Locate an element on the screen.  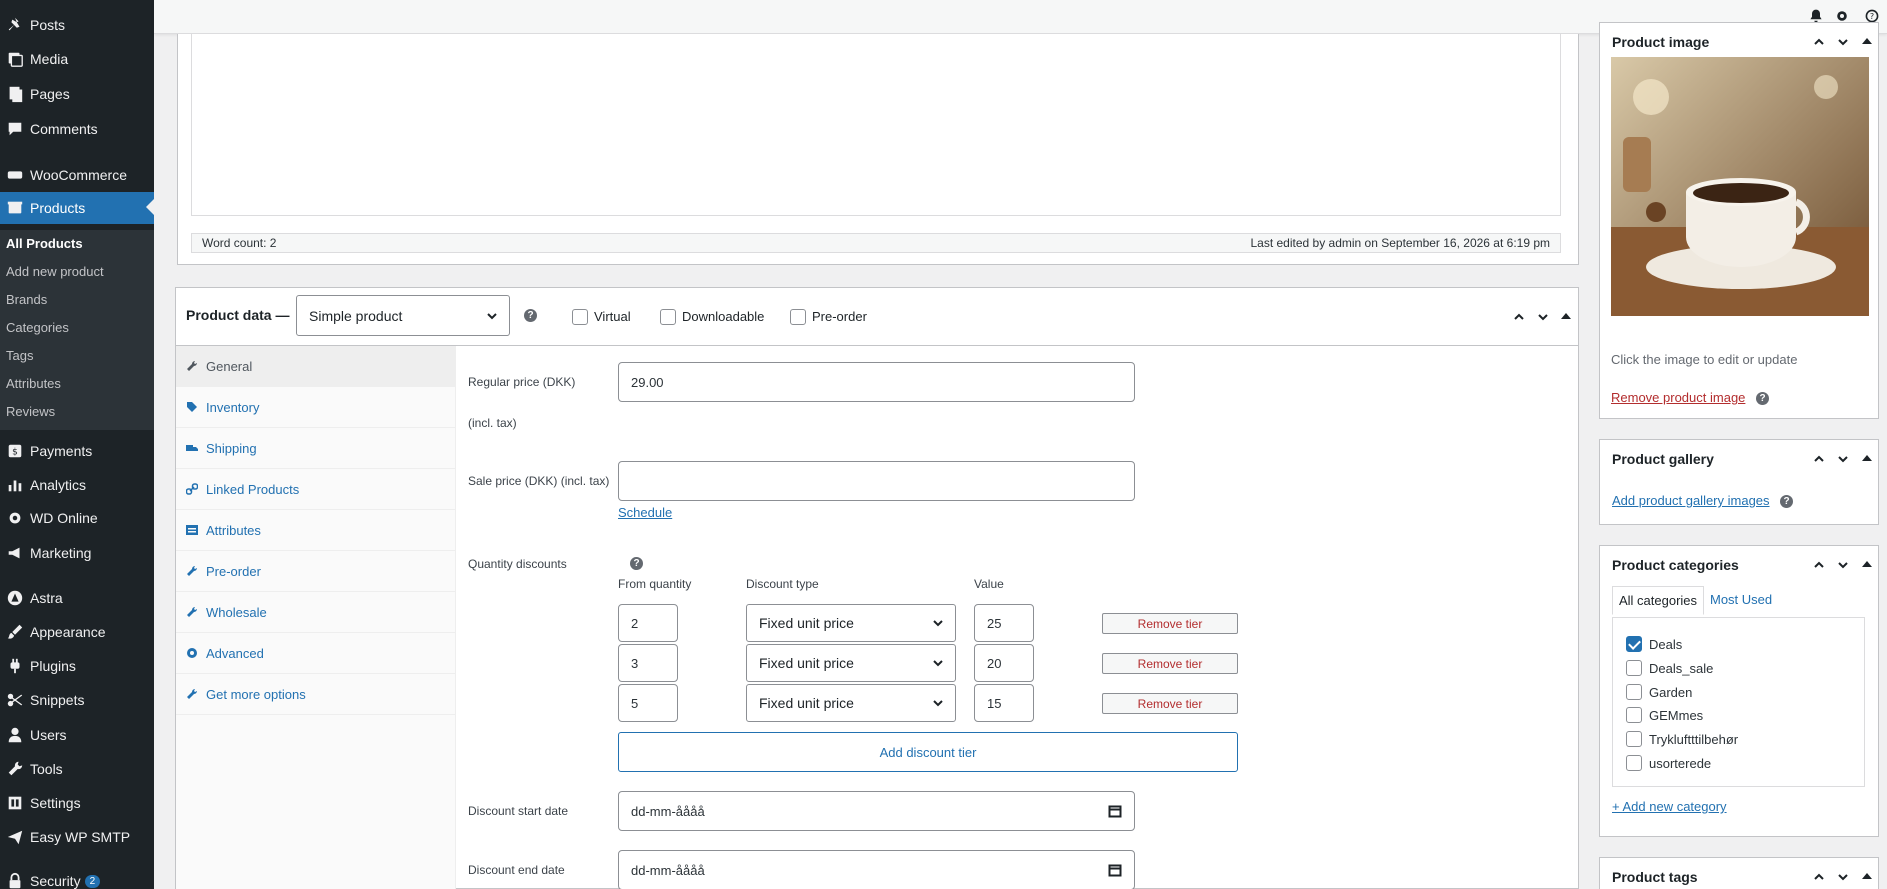
tier-quantity-input: 2 is located at coordinates (648, 623).